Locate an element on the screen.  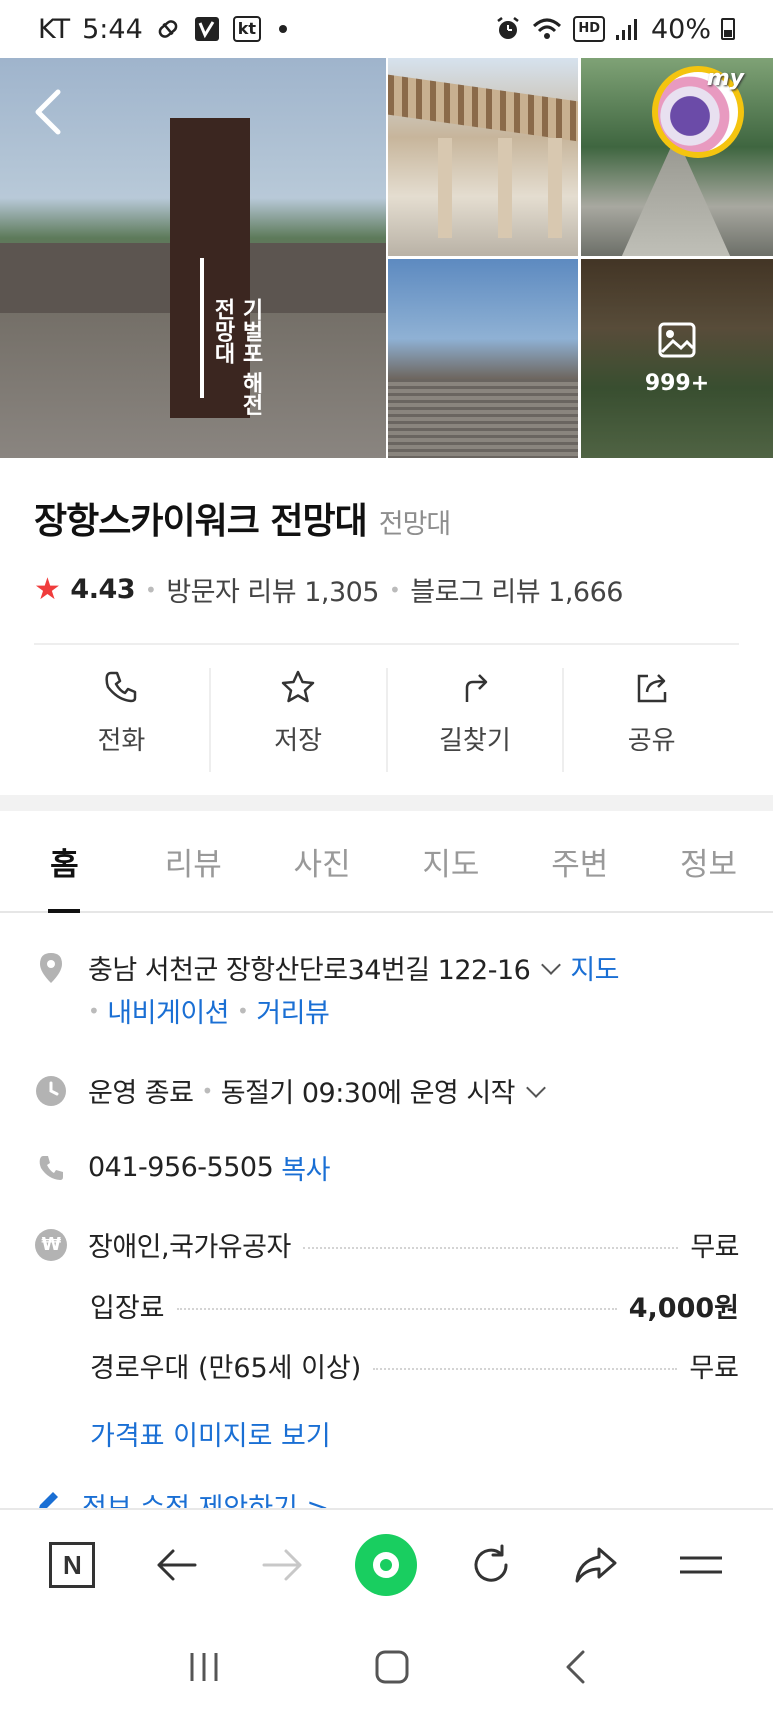
star-icon: ★ is located at coordinates (47, 589).